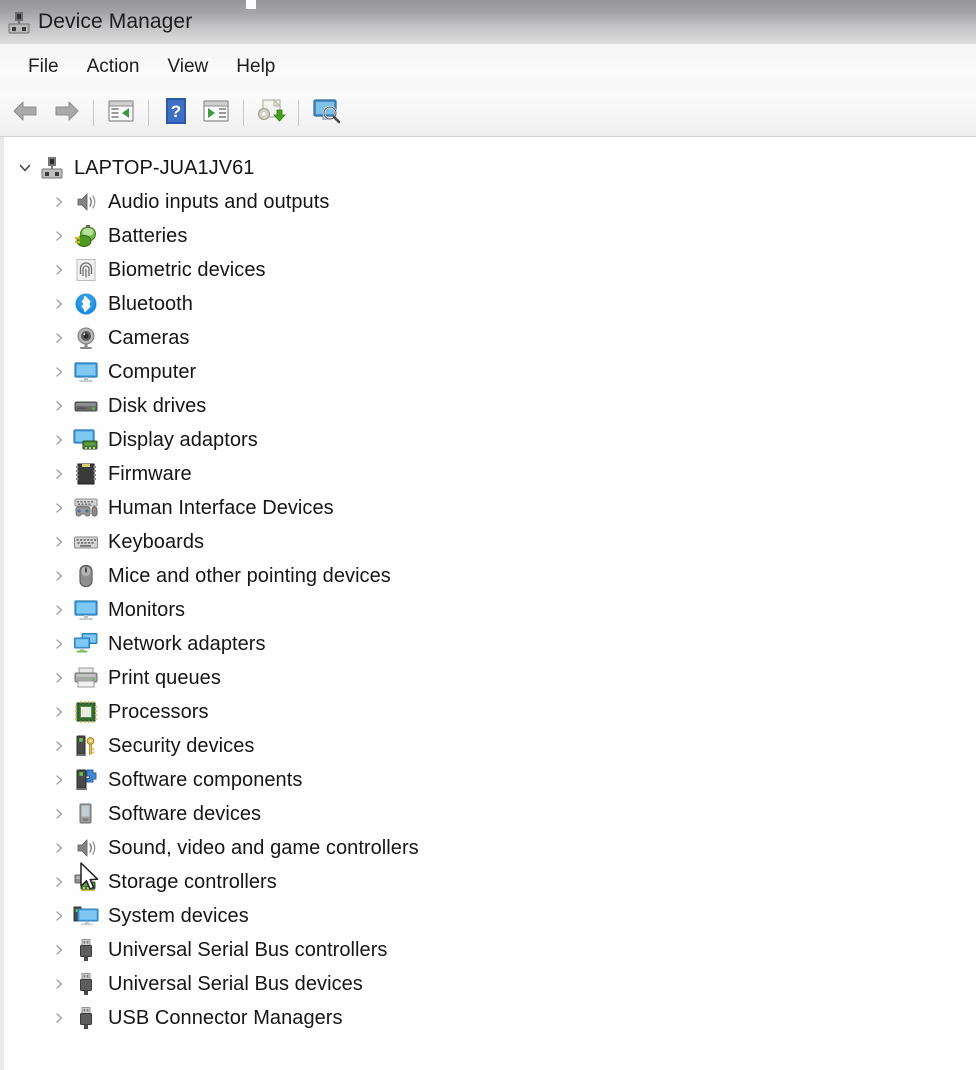 Image resolution: width=976 pixels, height=1070 pixels. I want to click on tree-item-disk-drives: Disk drives, so click(490, 406).